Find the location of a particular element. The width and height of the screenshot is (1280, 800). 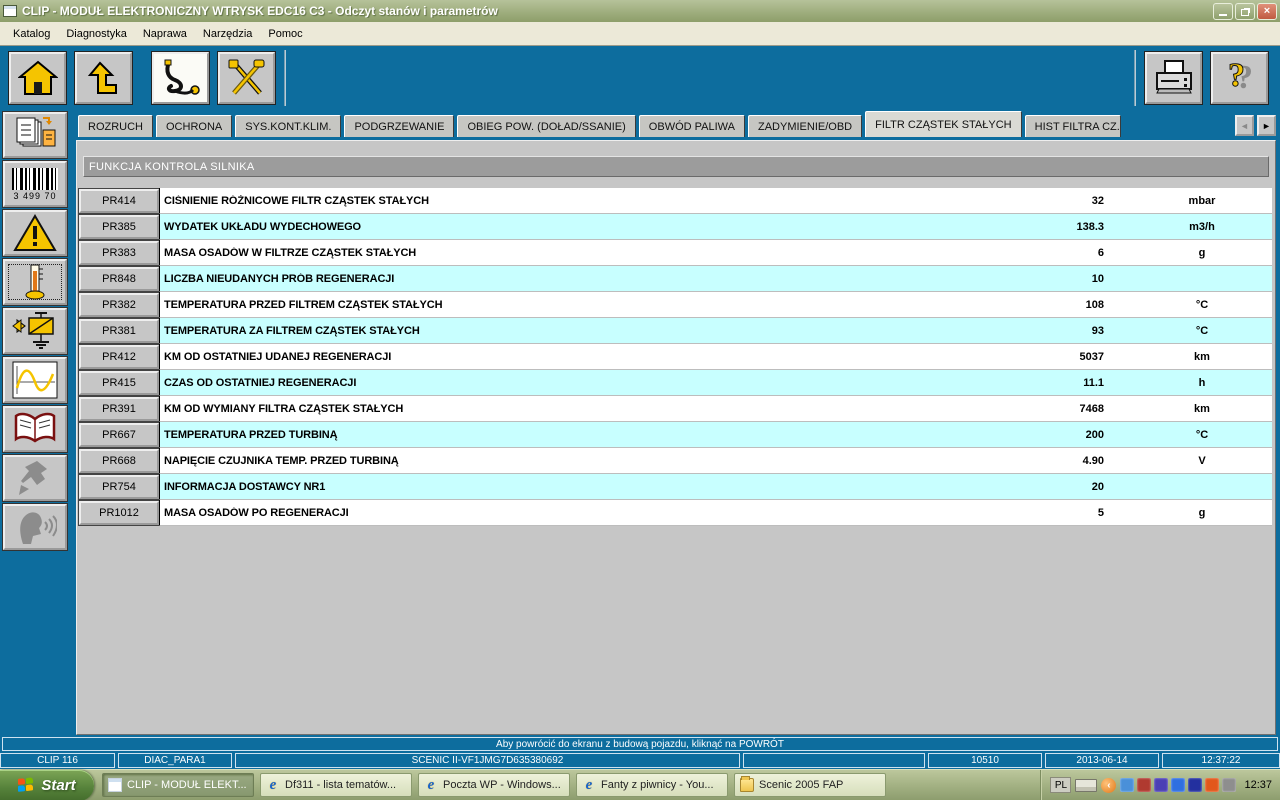

vehicle-id-cell: SCENIC II-VF1JMG7D635380692 is located at coordinates (487, 760).